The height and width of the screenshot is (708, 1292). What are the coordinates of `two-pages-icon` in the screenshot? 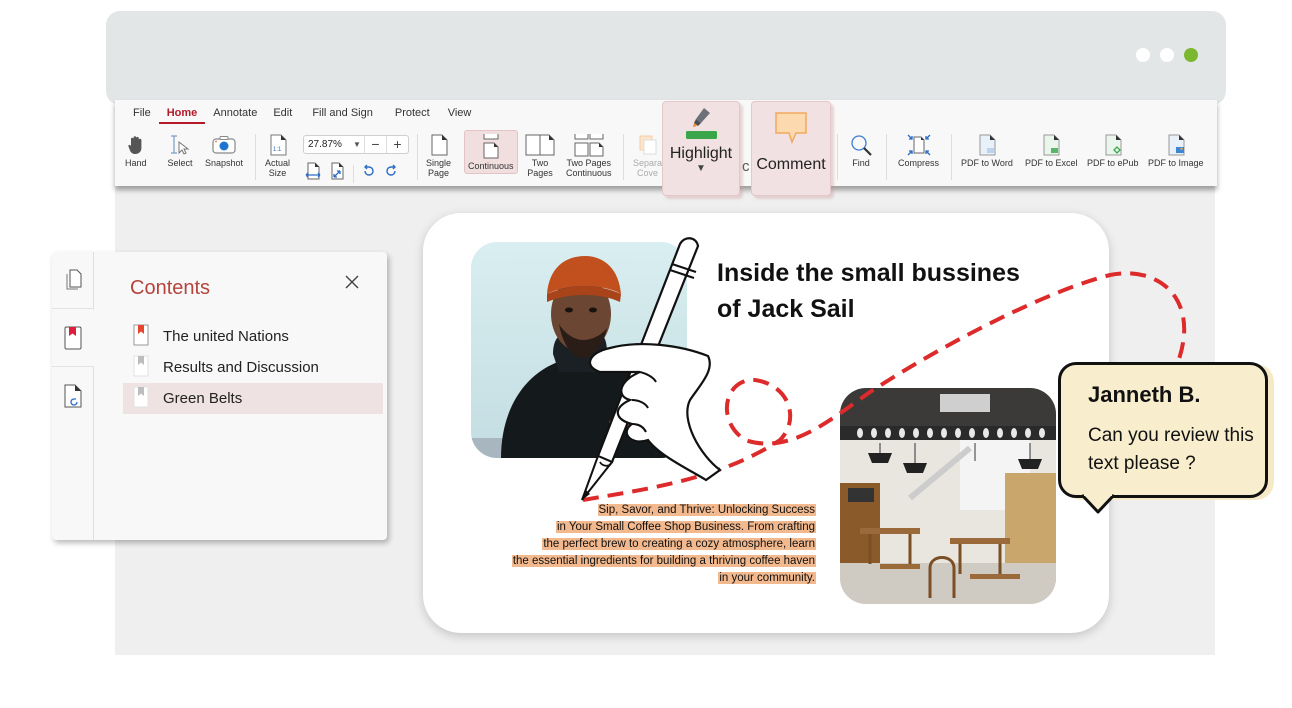 It's located at (540, 145).